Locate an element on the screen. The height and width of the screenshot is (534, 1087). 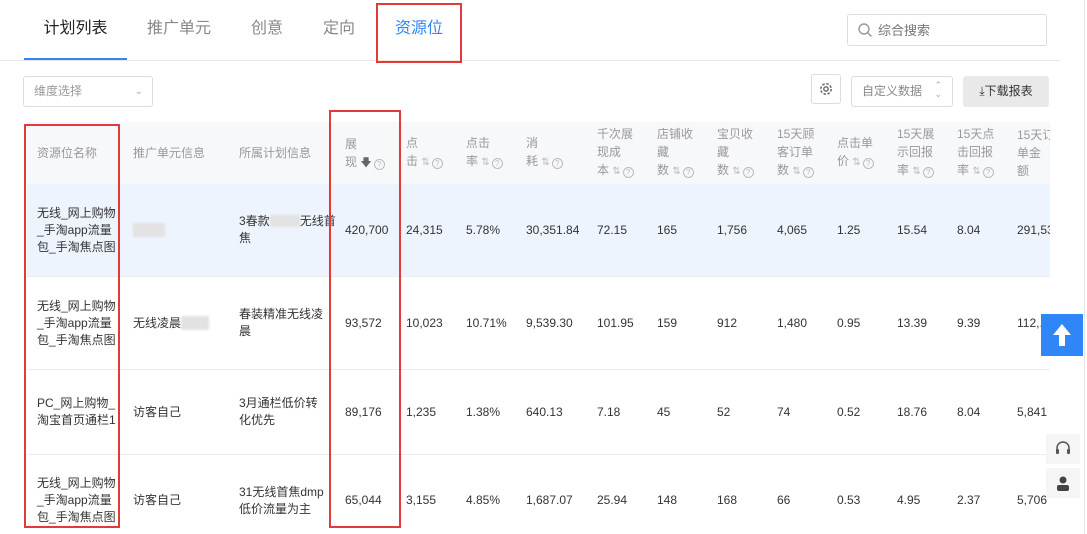
tab-plan-list: 计划列表 is located at coordinates (75, 30).